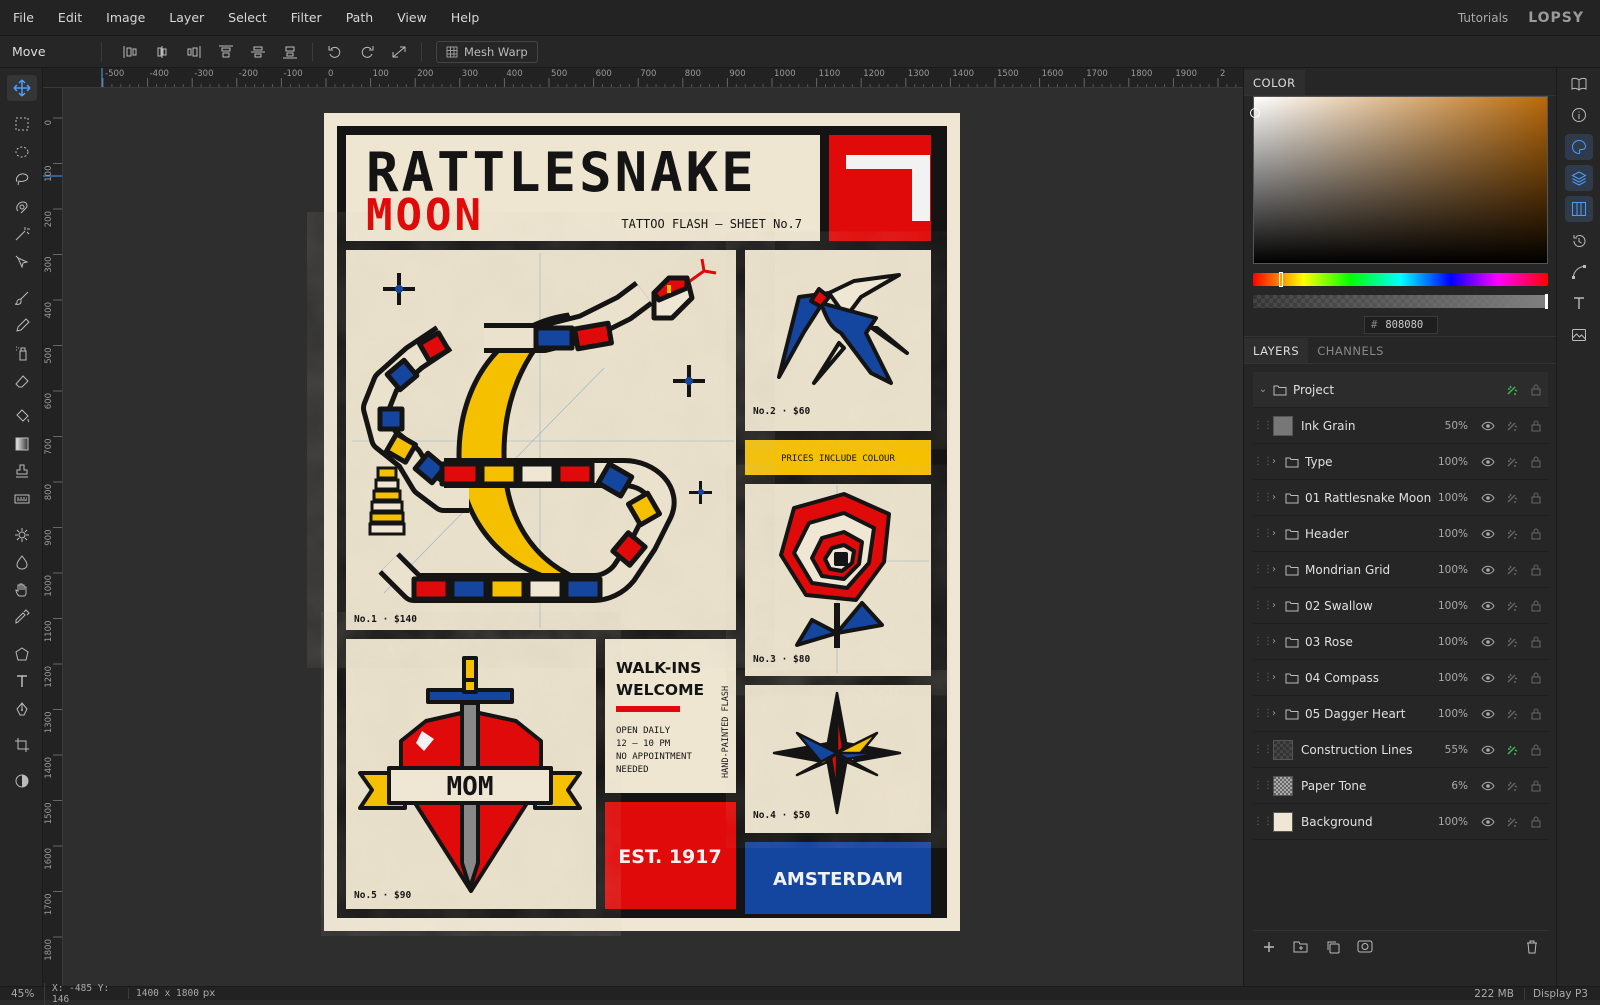  What do you see at coordinates (22, 179) in the screenshot?
I see `lasso-icon` at bounding box center [22, 179].